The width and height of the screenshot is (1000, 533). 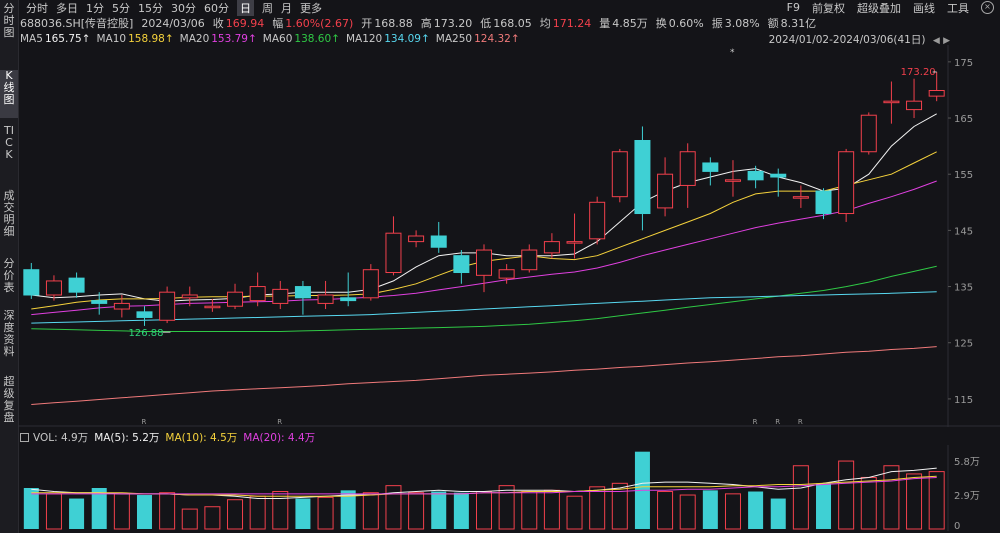 What do you see at coordinates (313, 23) in the screenshot?
I see `change-field: 幅 1.60%(2.67)` at bounding box center [313, 23].